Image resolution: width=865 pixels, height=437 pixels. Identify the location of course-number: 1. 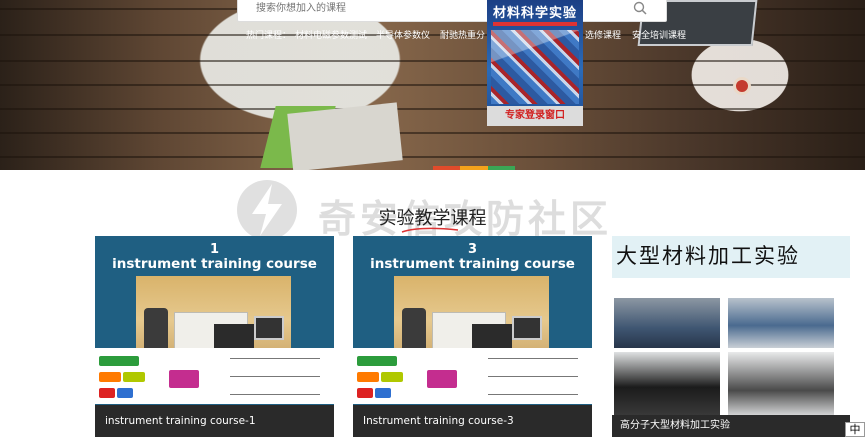
(214, 249).